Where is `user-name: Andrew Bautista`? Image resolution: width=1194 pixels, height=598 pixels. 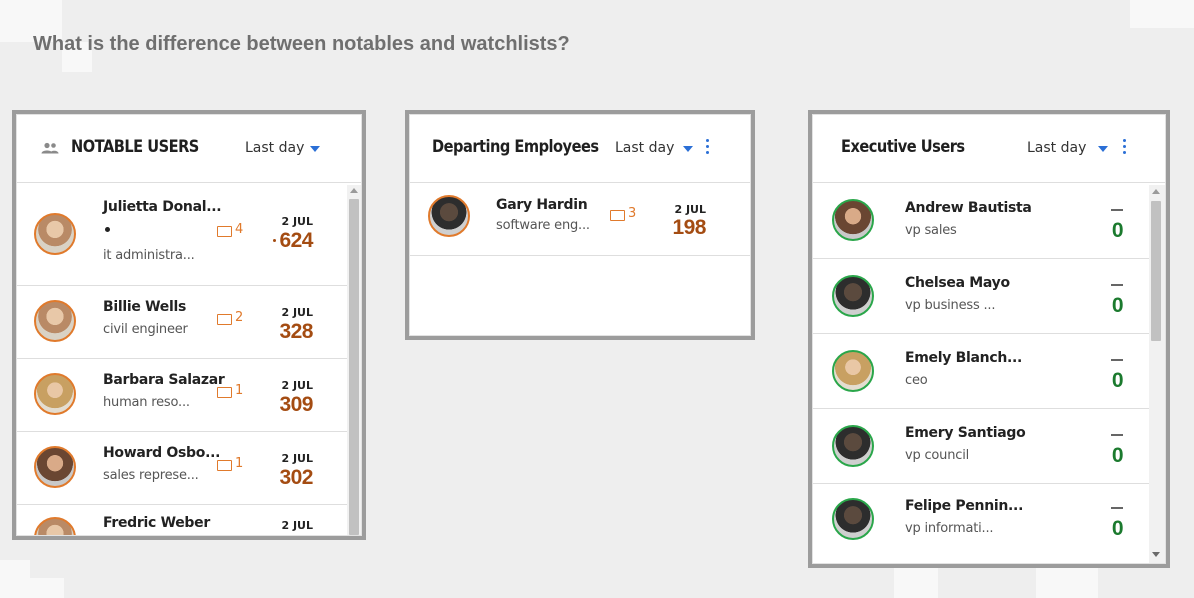 user-name: Andrew Bautista is located at coordinates (968, 208).